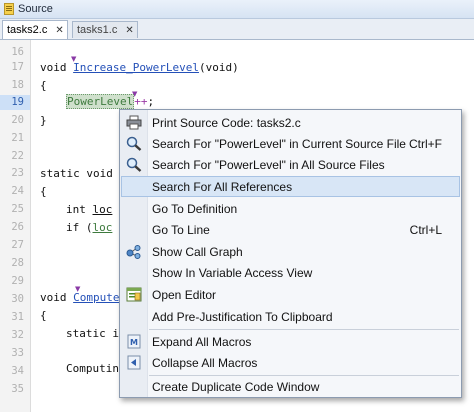  What do you see at coordinates (17, 371) in the screenshot?
I see `line-number: 34` at bounding box center [17, 371].